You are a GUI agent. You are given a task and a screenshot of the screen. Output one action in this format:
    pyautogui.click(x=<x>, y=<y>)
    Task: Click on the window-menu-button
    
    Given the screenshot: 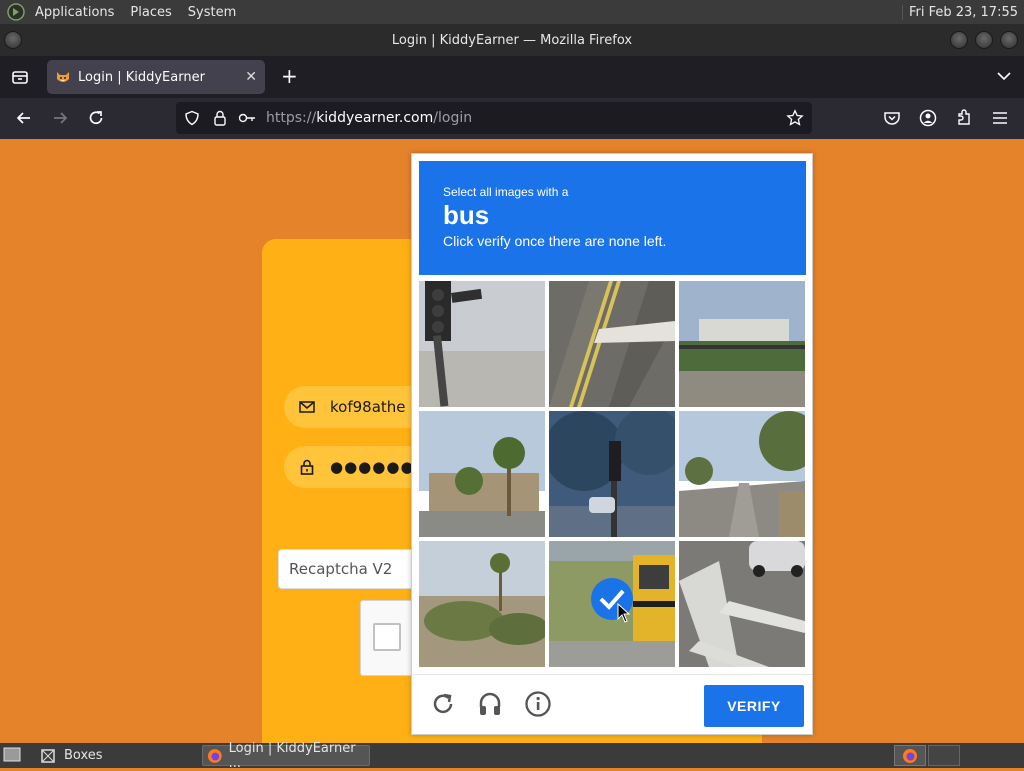 What is the action you would take?
    pyautogui.click(x=13, y=40)
    